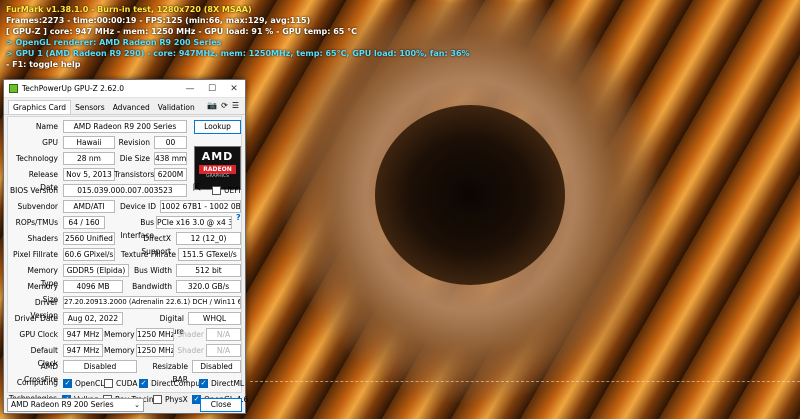 The image size is (800, 419). Describe the element at coordinates (176, 107) in the screenshot. I see `tab-validation: Validation` at that location.